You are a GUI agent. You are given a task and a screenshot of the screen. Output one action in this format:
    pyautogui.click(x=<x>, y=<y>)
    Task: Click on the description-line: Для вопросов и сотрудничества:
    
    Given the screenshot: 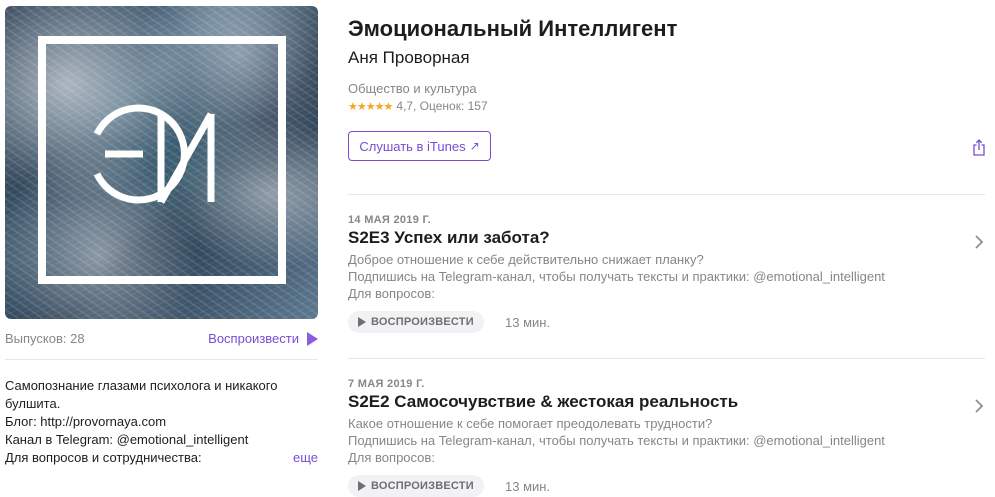 What is the action you would take?
    pyautogui.click(x=103, y=457)
    